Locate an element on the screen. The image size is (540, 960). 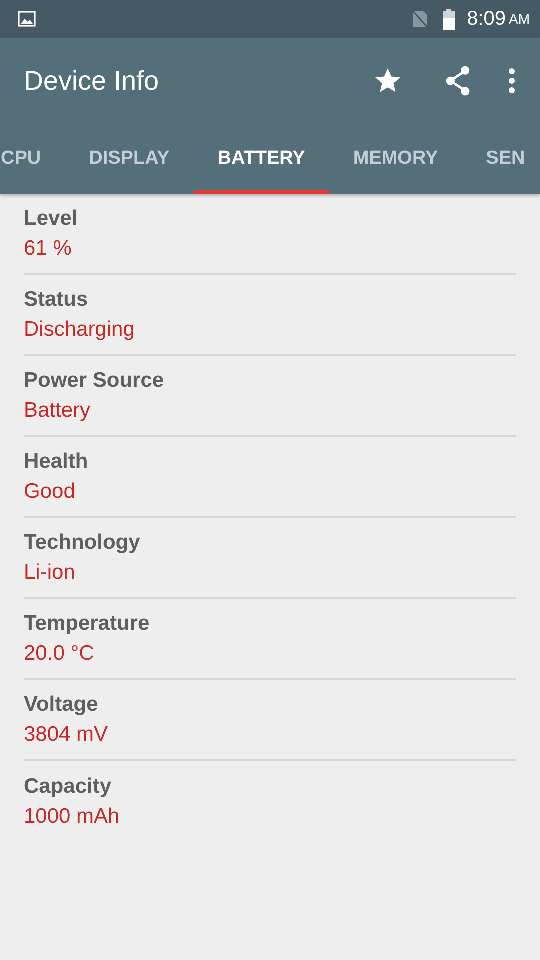
info-value: 1000 mAh is located at coordinates (72, 816).